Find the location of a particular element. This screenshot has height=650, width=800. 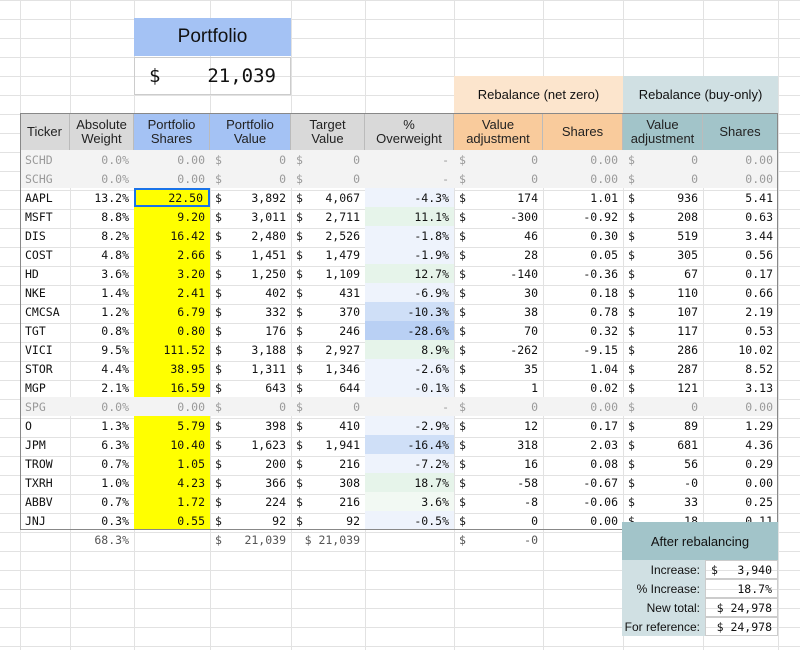

cell-percent-overweight: -2.9% is located at coordinates (409, 425).